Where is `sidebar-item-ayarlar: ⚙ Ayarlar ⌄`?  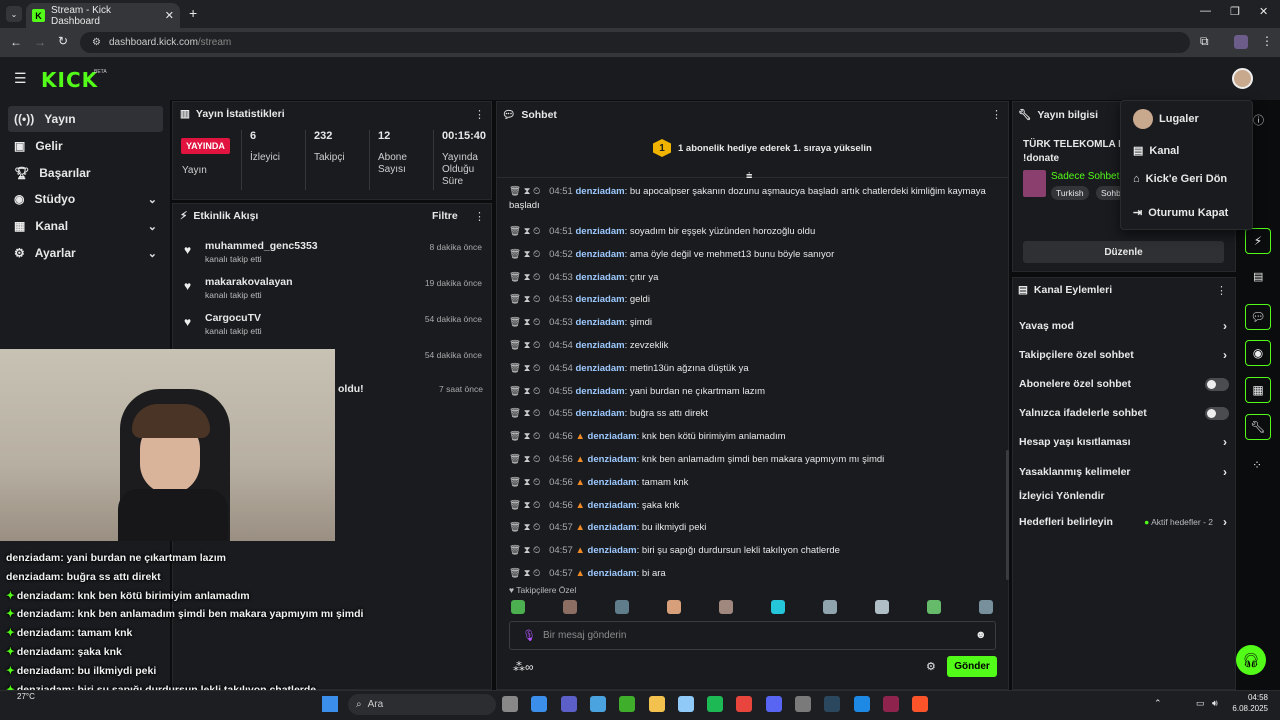 sidebar-item-ayarlar: ⚙ Ayarlar ⌄ is located at coordinates (85, 253).